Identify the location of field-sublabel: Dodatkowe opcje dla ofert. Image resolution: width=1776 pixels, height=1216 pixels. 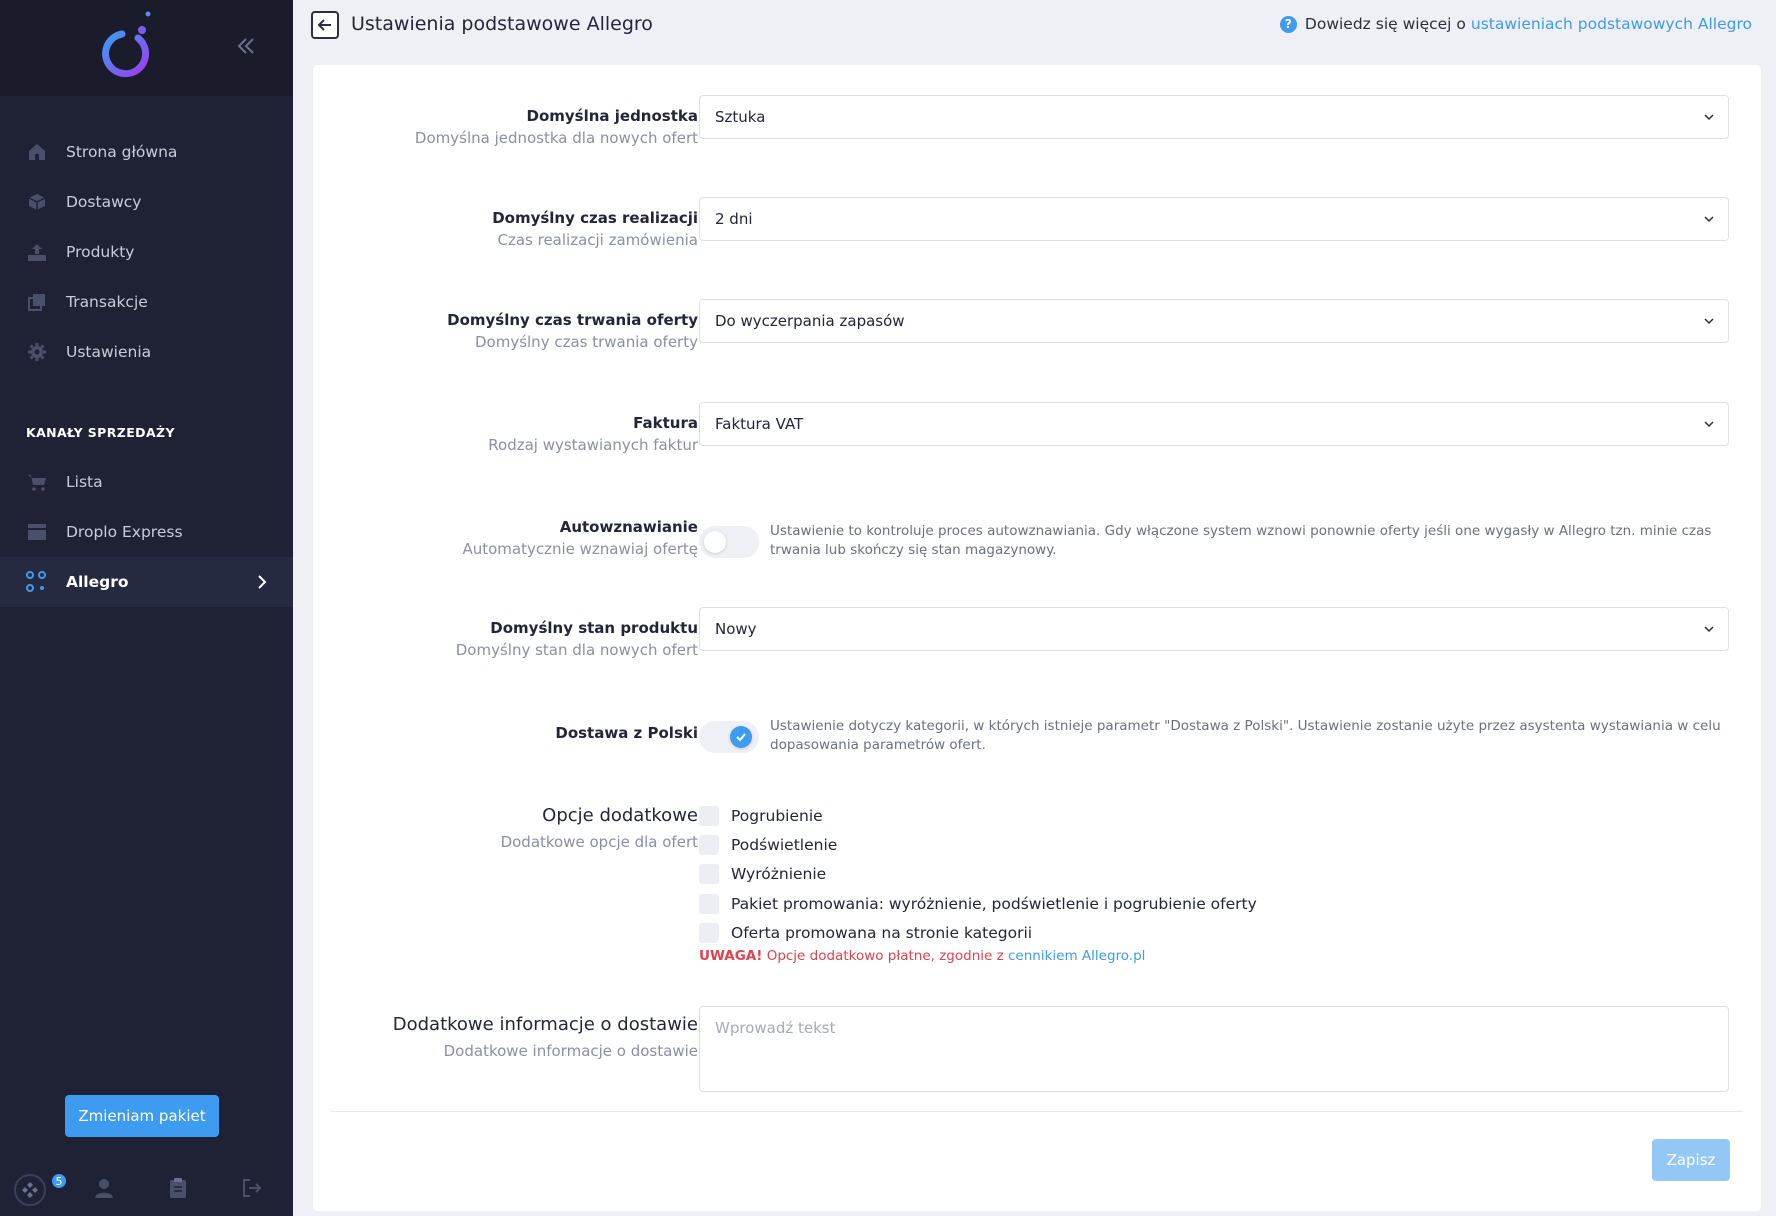
(599, 842).